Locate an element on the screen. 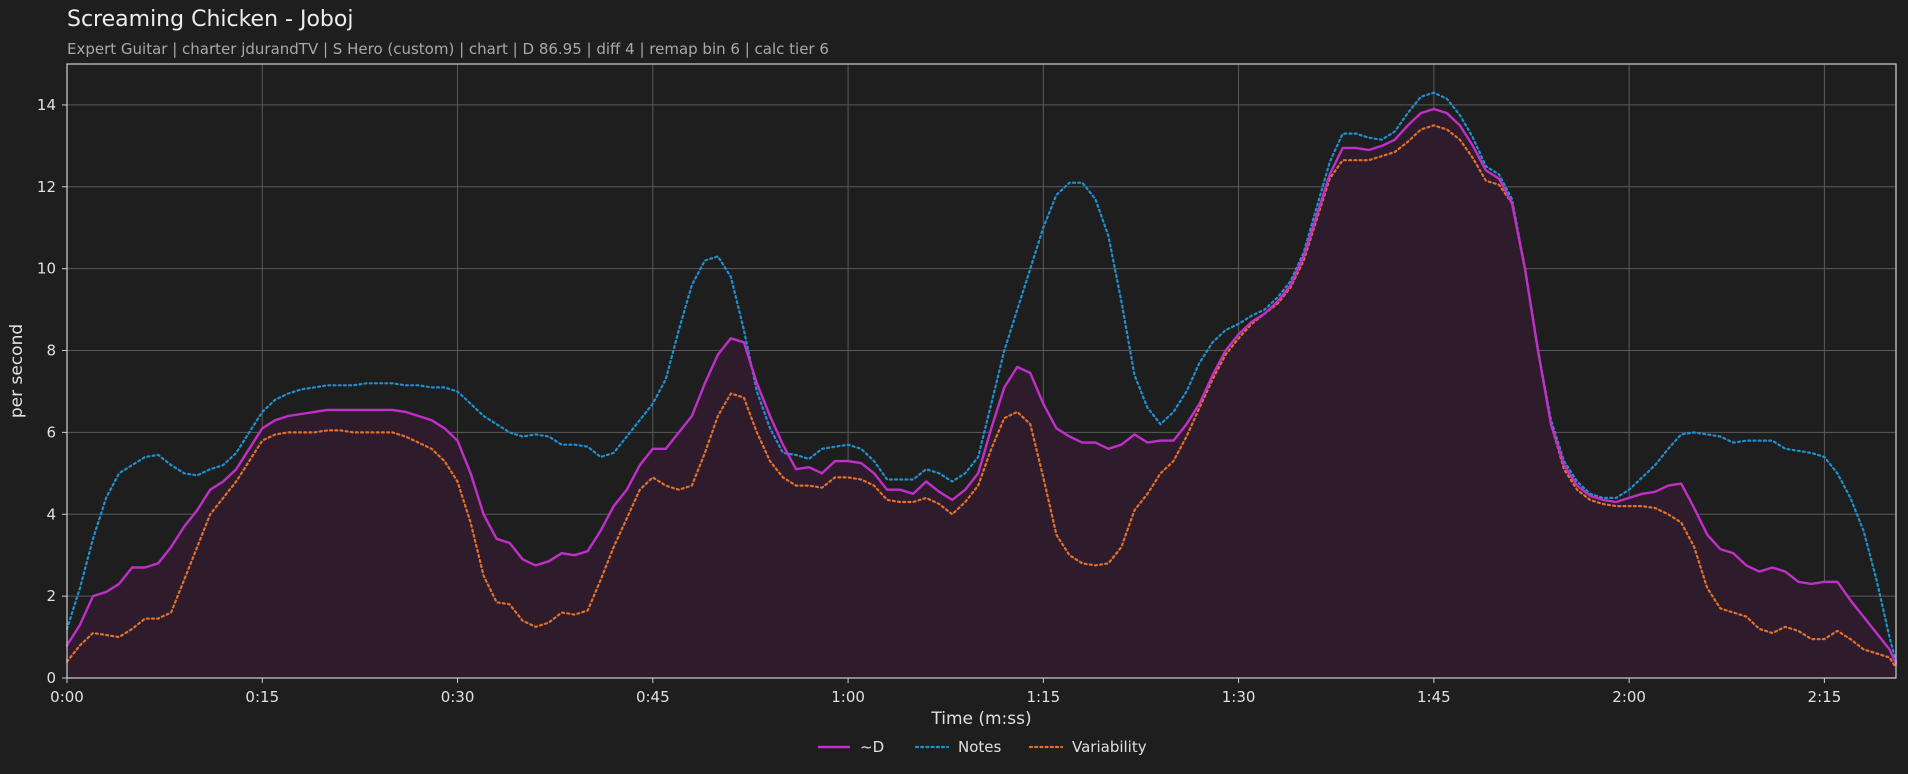 Image resolution: width=1908 pixels, height=774 pixels. y-tick-label: 4 is located at coordinates (51, 514).